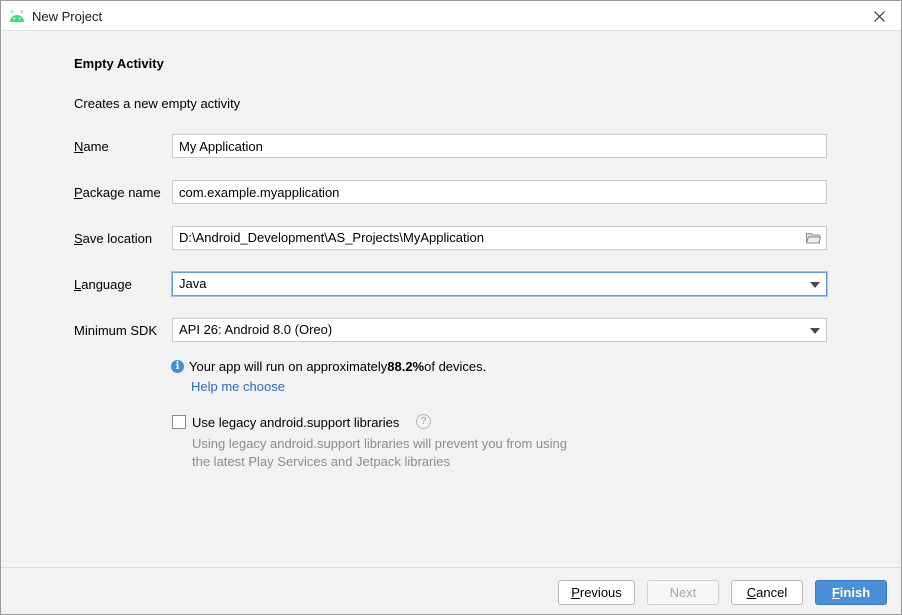 This screenshot has height=615, width=902. I want to click on next-button: Next, so click(683, 592).